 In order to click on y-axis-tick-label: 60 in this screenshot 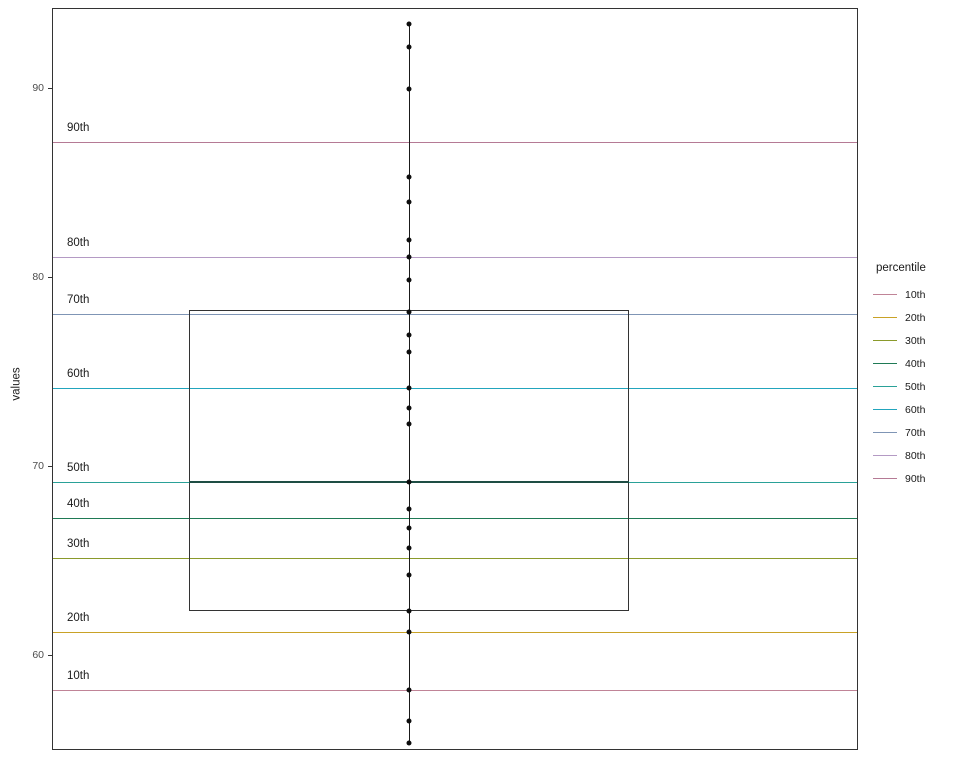, I will do `click(38, 655)`.